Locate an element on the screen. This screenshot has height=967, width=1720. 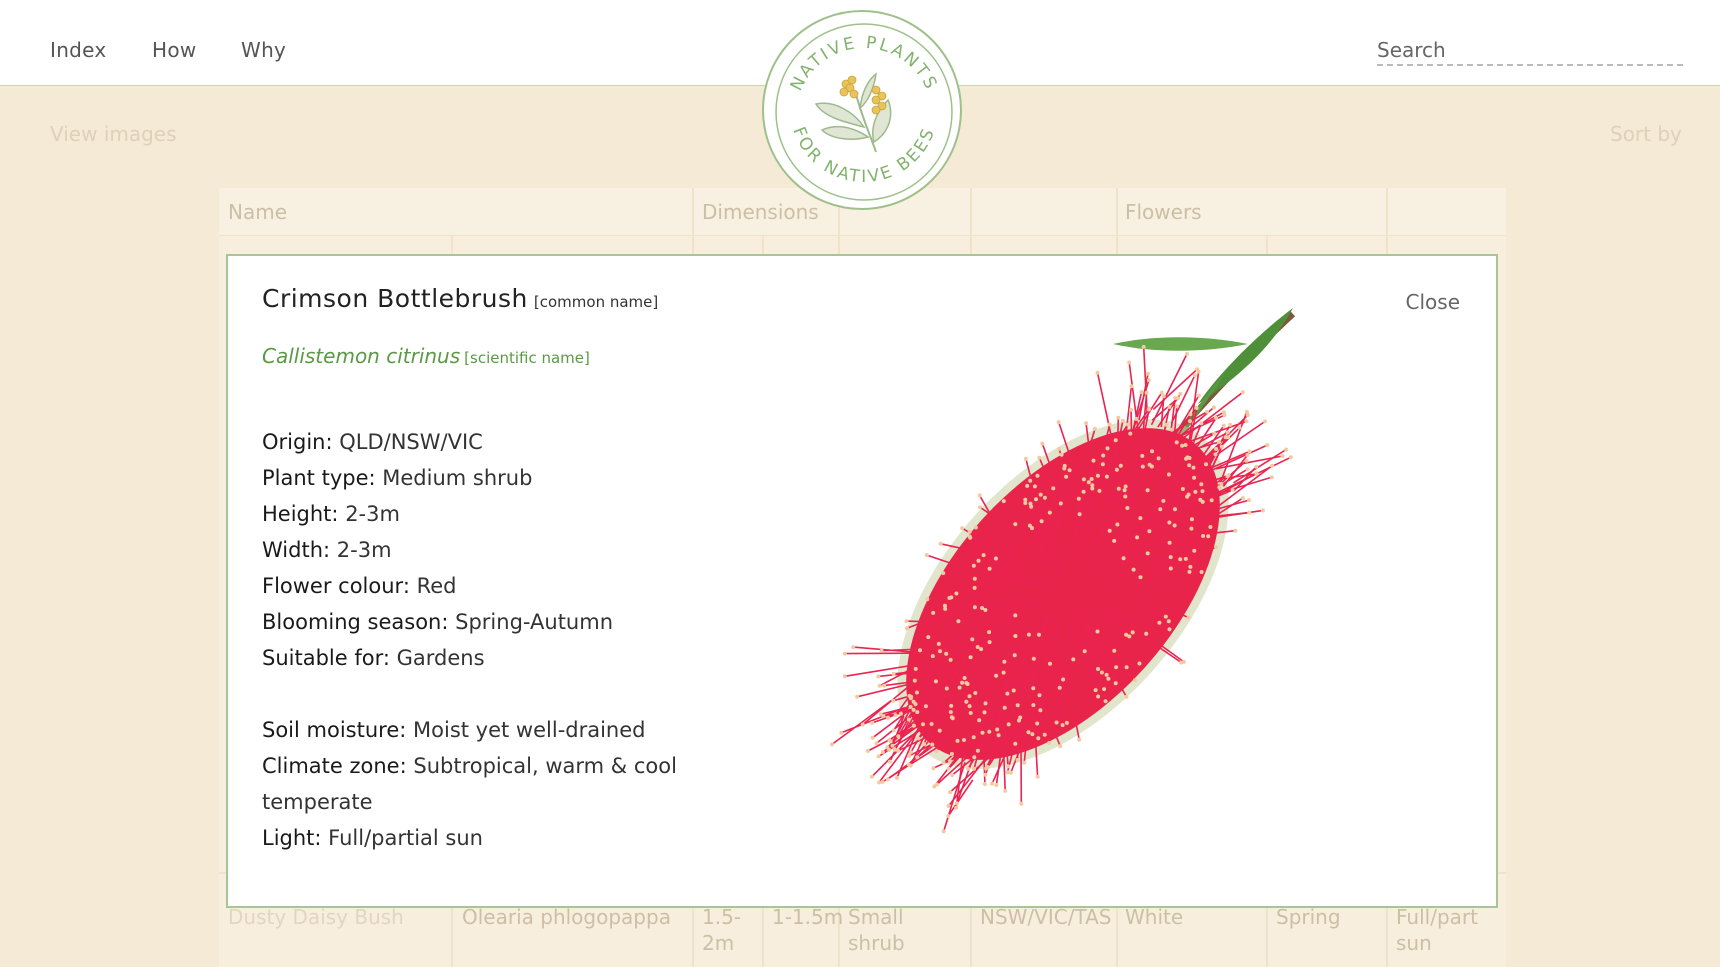
view-images-link: View images is located at coordinates (113, 134).